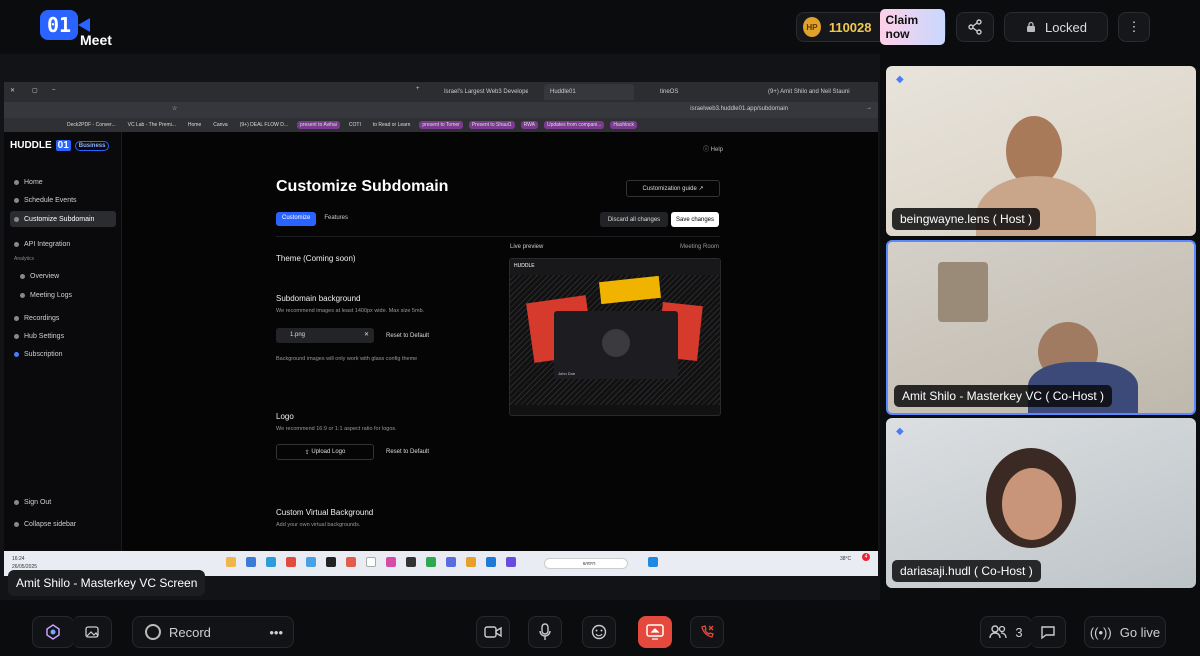 Image resolution: width=1200 pixels, height=656 pixels. I want to click on home-icon, so click(16, 182).